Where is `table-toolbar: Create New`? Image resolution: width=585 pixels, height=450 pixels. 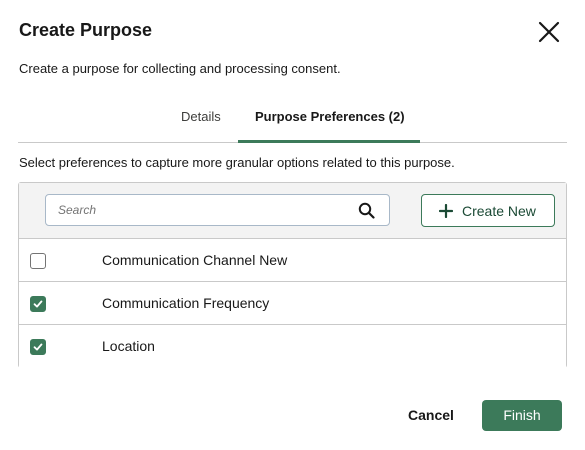
table-toolbar: Create New is located at coordinates (292, 211).